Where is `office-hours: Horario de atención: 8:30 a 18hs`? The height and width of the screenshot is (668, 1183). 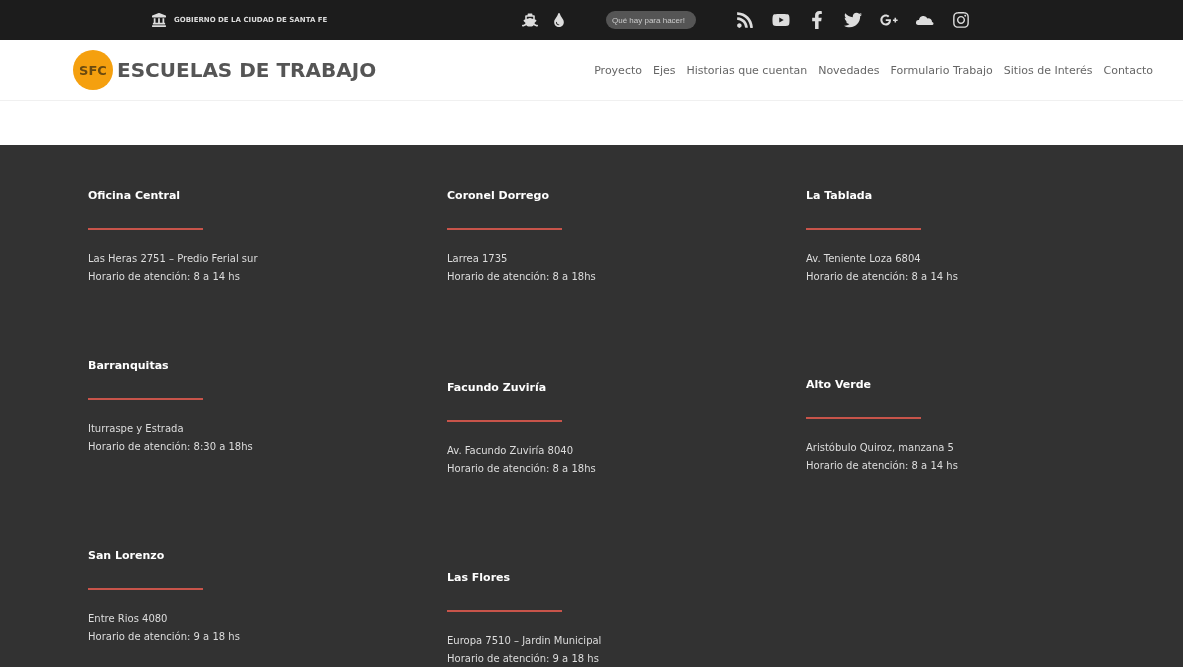 office-hours: Horario de atención: 8:30 a 18hs is located at coordinates (171, 447).